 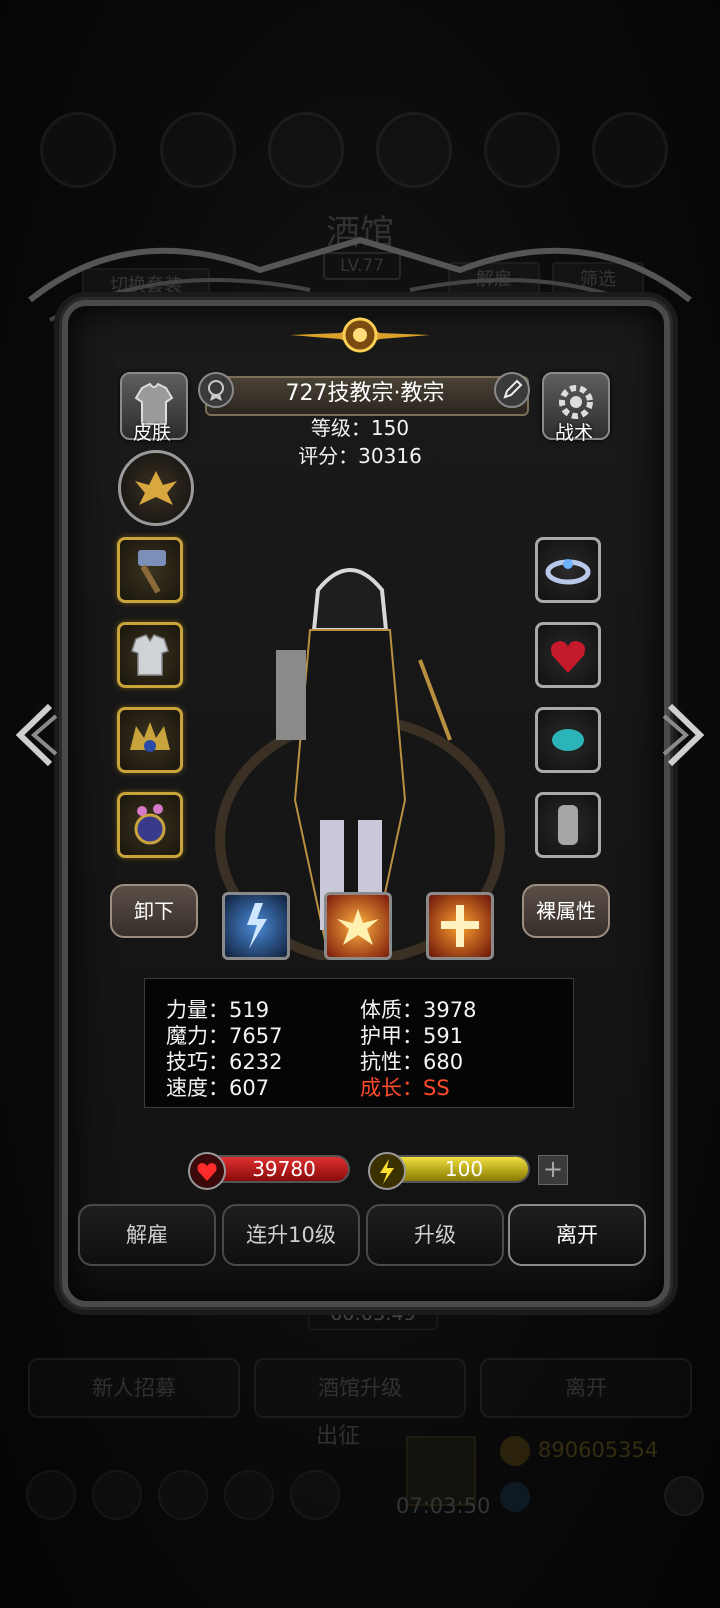 I want to click on chest-armor-icon, so click(x=150, y=655).